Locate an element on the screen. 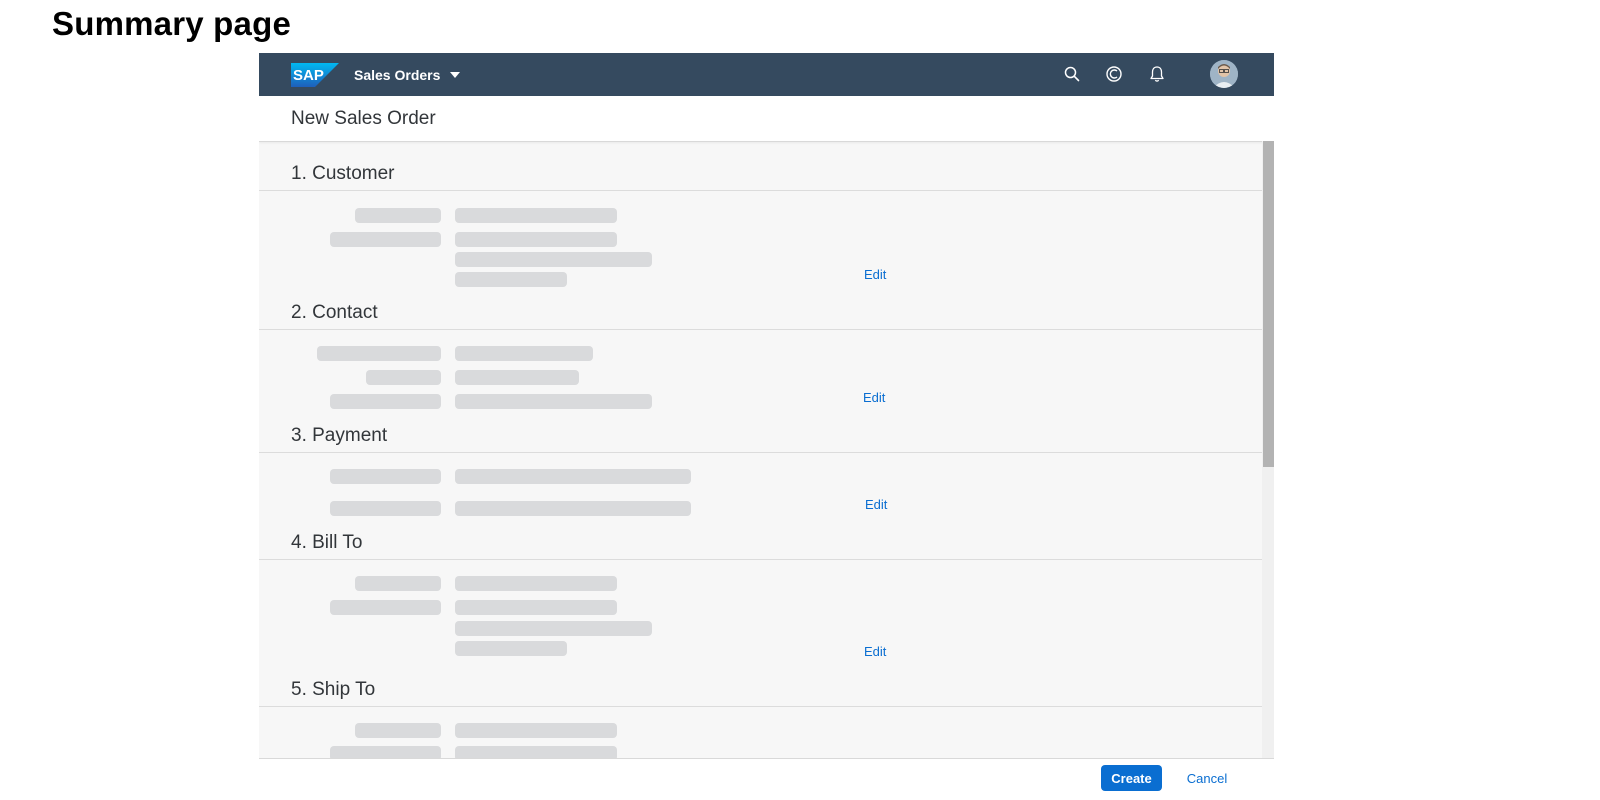 The image size is (1600, 800). bell-icon is located at coordinates (1157, 74).